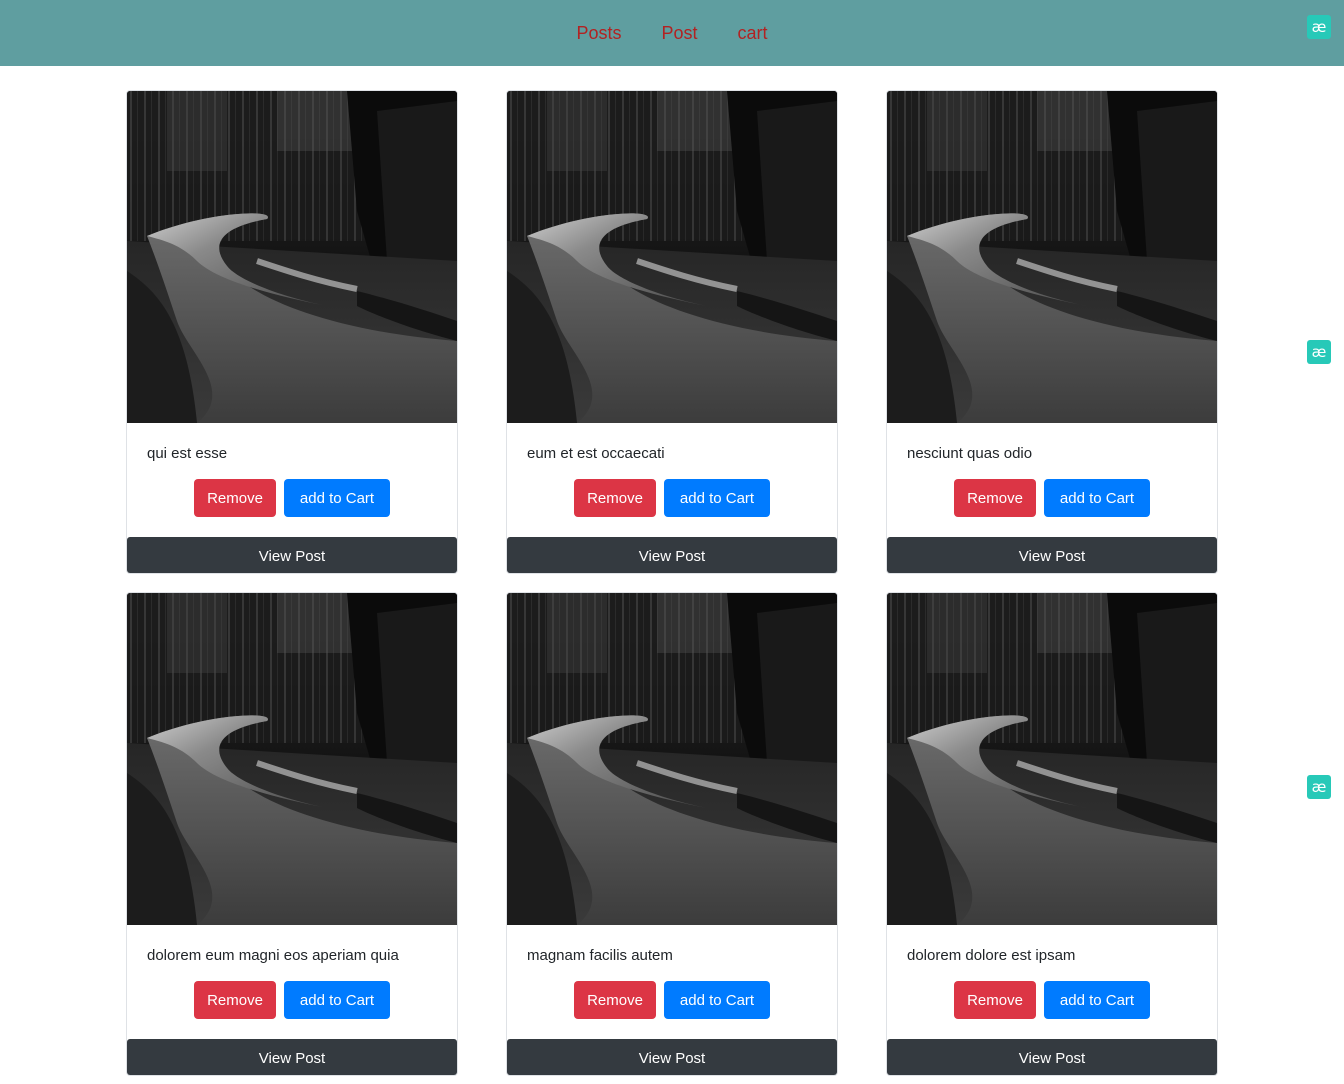 The height and width of the screenshot is (1084, 1344). I want to click on nav-link-posts: Posts, so click(598, 33).